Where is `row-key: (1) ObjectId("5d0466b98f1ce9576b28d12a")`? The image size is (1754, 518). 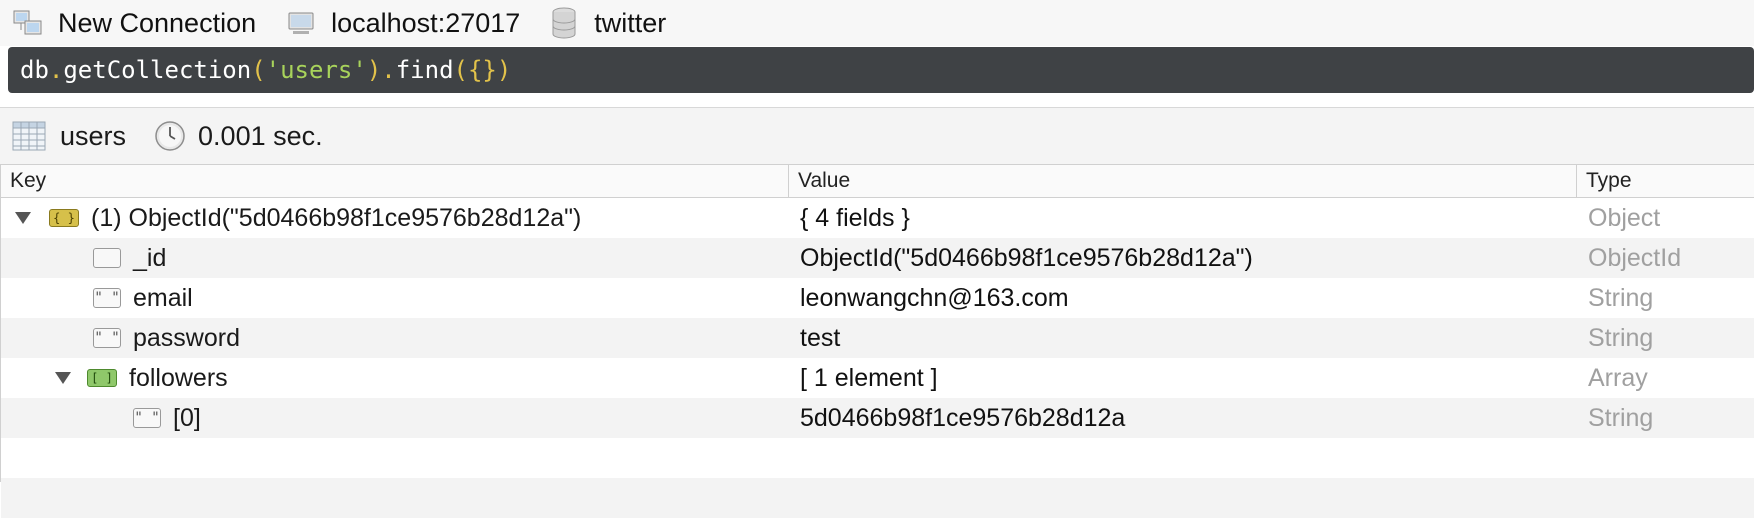
row-key: (1) ObjectId("5d0466b98f1ce9576b28d12a") is located at coordinates (336, 217).